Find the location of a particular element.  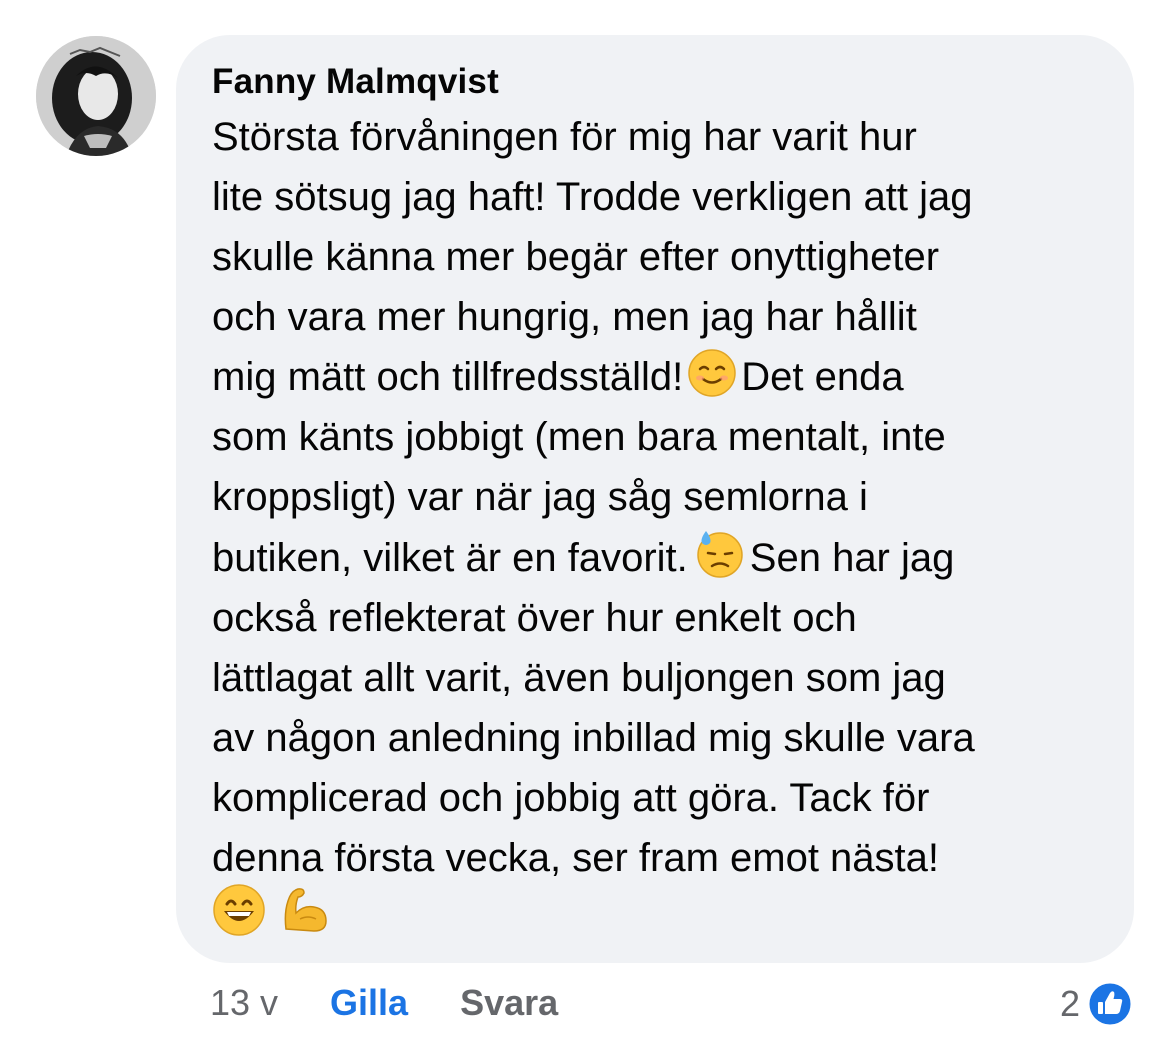

comment-line-part: butiken, vilket är en favorit. is located at coordinates (450, 558).